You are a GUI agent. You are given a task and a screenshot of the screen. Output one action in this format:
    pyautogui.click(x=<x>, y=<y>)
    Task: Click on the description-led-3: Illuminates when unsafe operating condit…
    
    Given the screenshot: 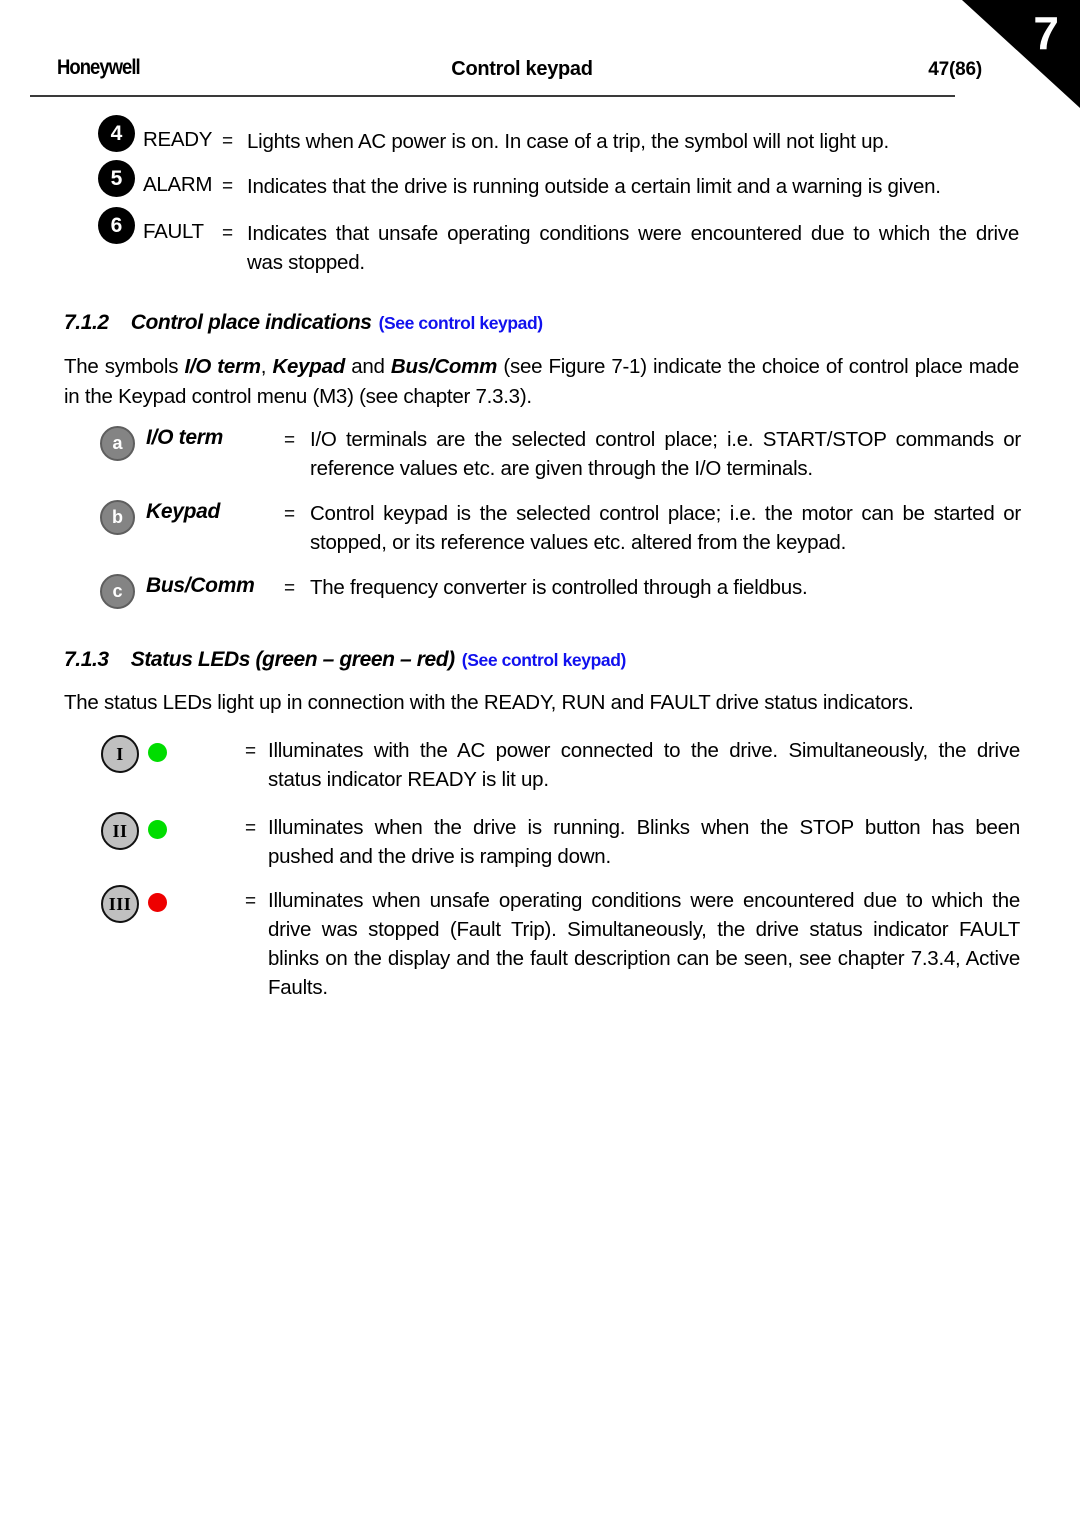 What is the action you would take?
    pyautogui.click(x=644, y=944)
    